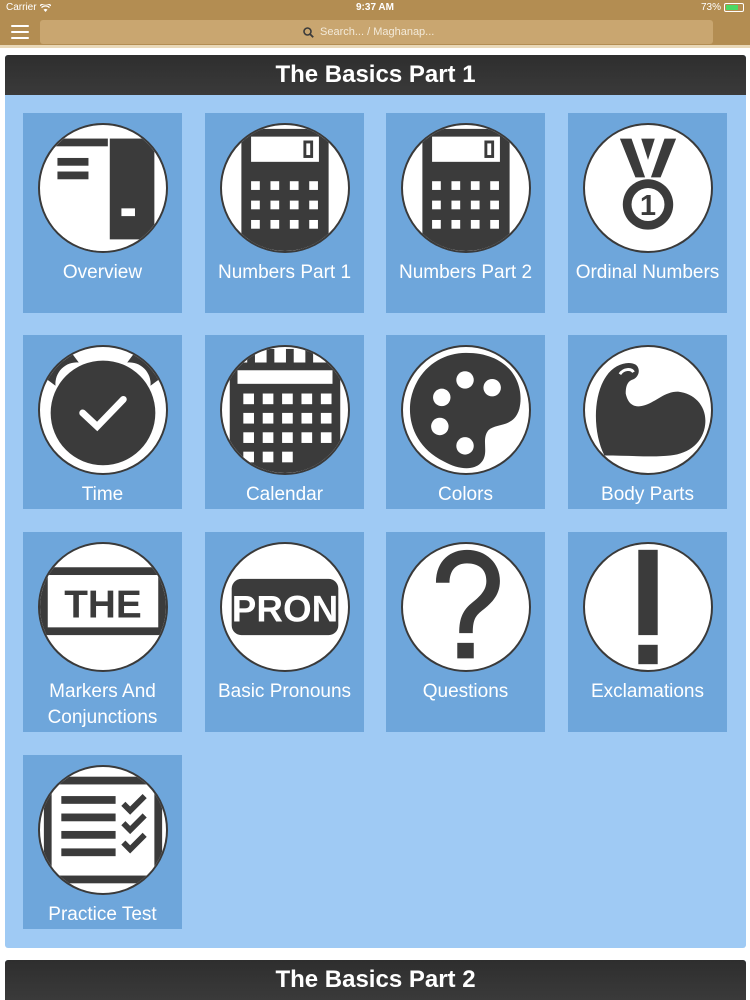 This screenshot has width=750, height=1000. What do you see at coordinates (385, 32) in the screenshot?
I see `search-input` at bounding box center [385, 32].